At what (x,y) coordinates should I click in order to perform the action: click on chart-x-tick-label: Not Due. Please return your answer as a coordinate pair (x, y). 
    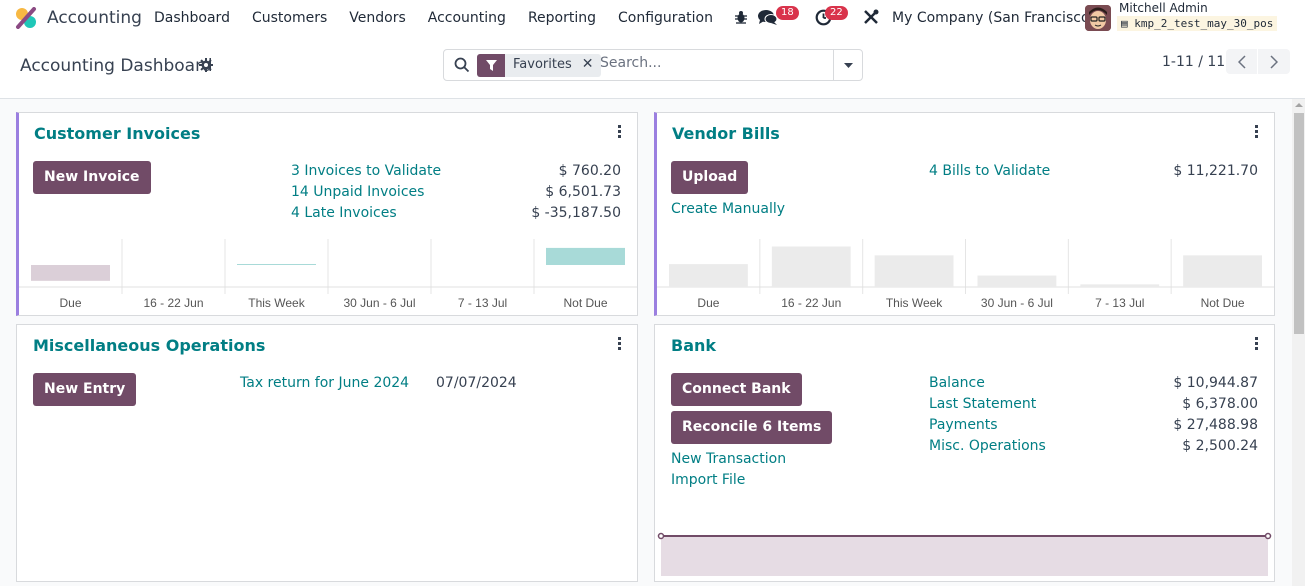
    Looking at the image, I should click on (585, 303).